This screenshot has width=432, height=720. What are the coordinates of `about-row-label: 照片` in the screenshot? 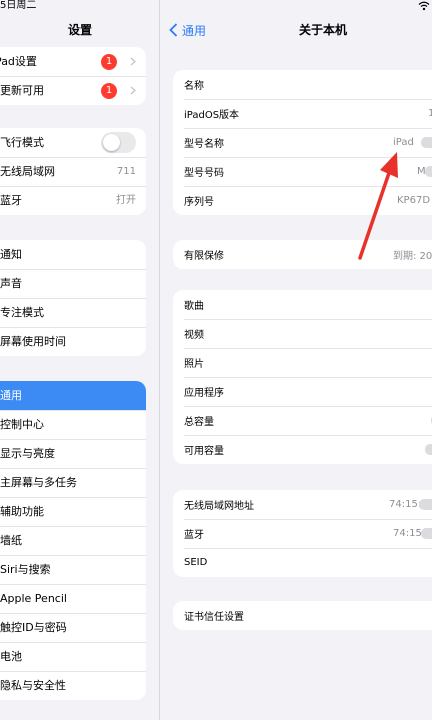 It's located at (194, 364).